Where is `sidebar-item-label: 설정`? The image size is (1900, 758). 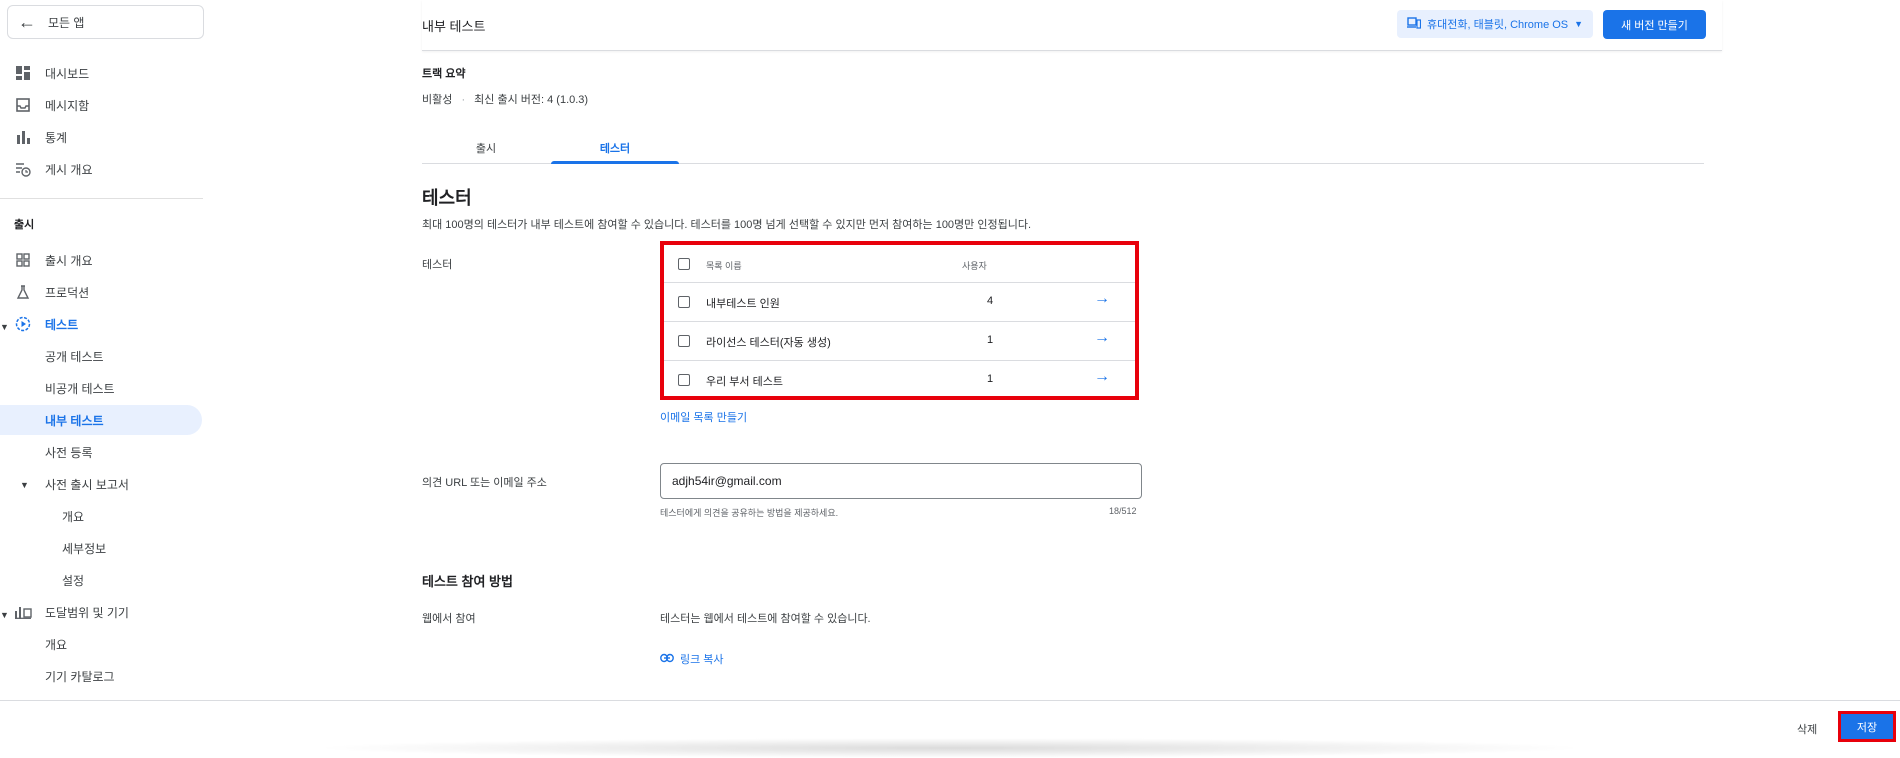 sidebar-item-label: 설정 is located at coordinates (73, 580).